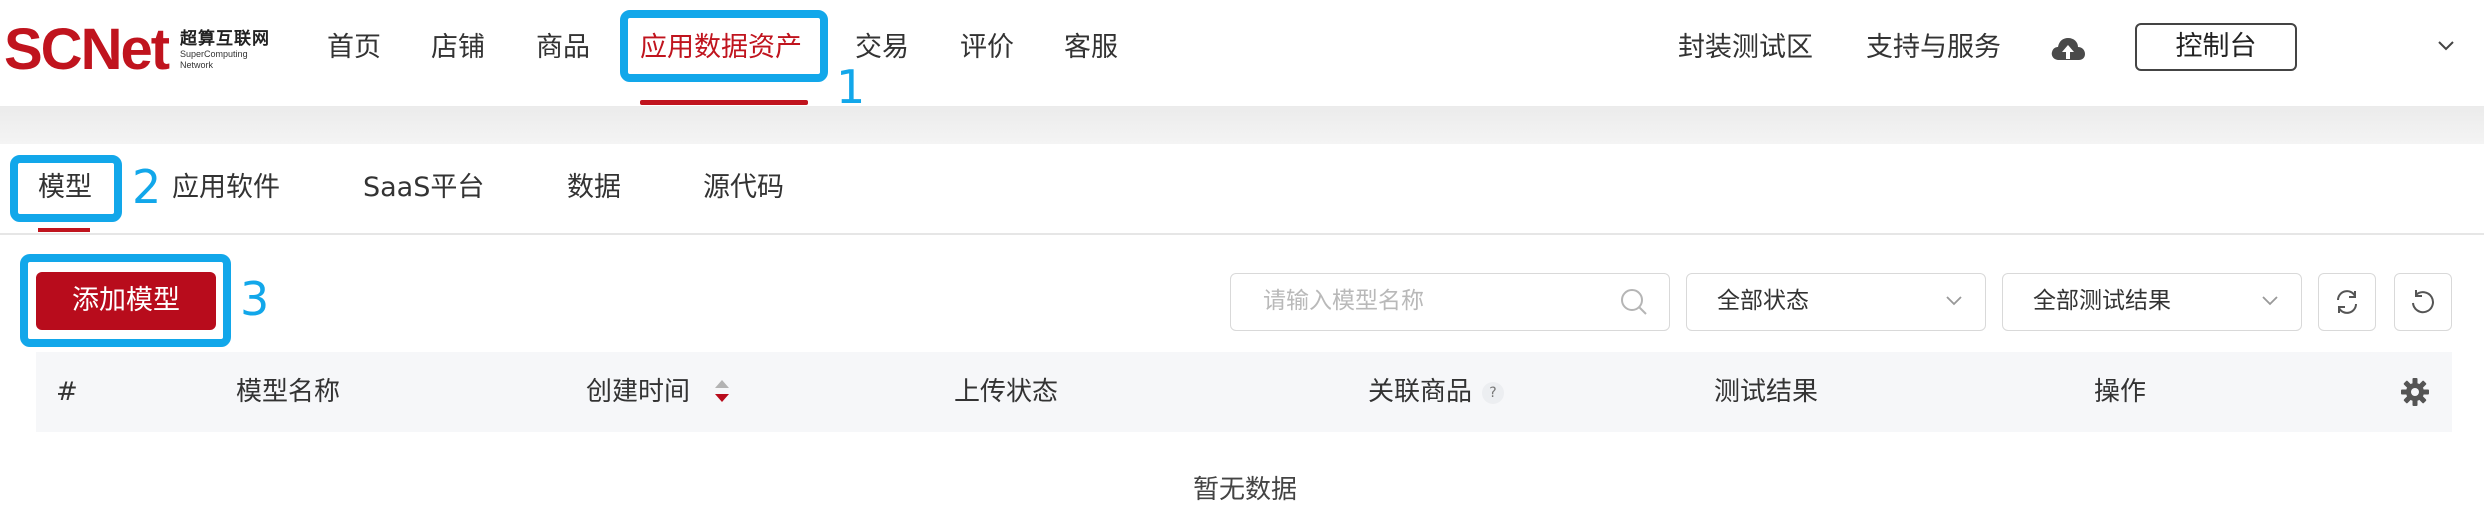  What do you see at coordinates (2102, 301) in the screenshot?
I see `test-result-select-value: 全部测试结果` at bounding box center [2102, 301].